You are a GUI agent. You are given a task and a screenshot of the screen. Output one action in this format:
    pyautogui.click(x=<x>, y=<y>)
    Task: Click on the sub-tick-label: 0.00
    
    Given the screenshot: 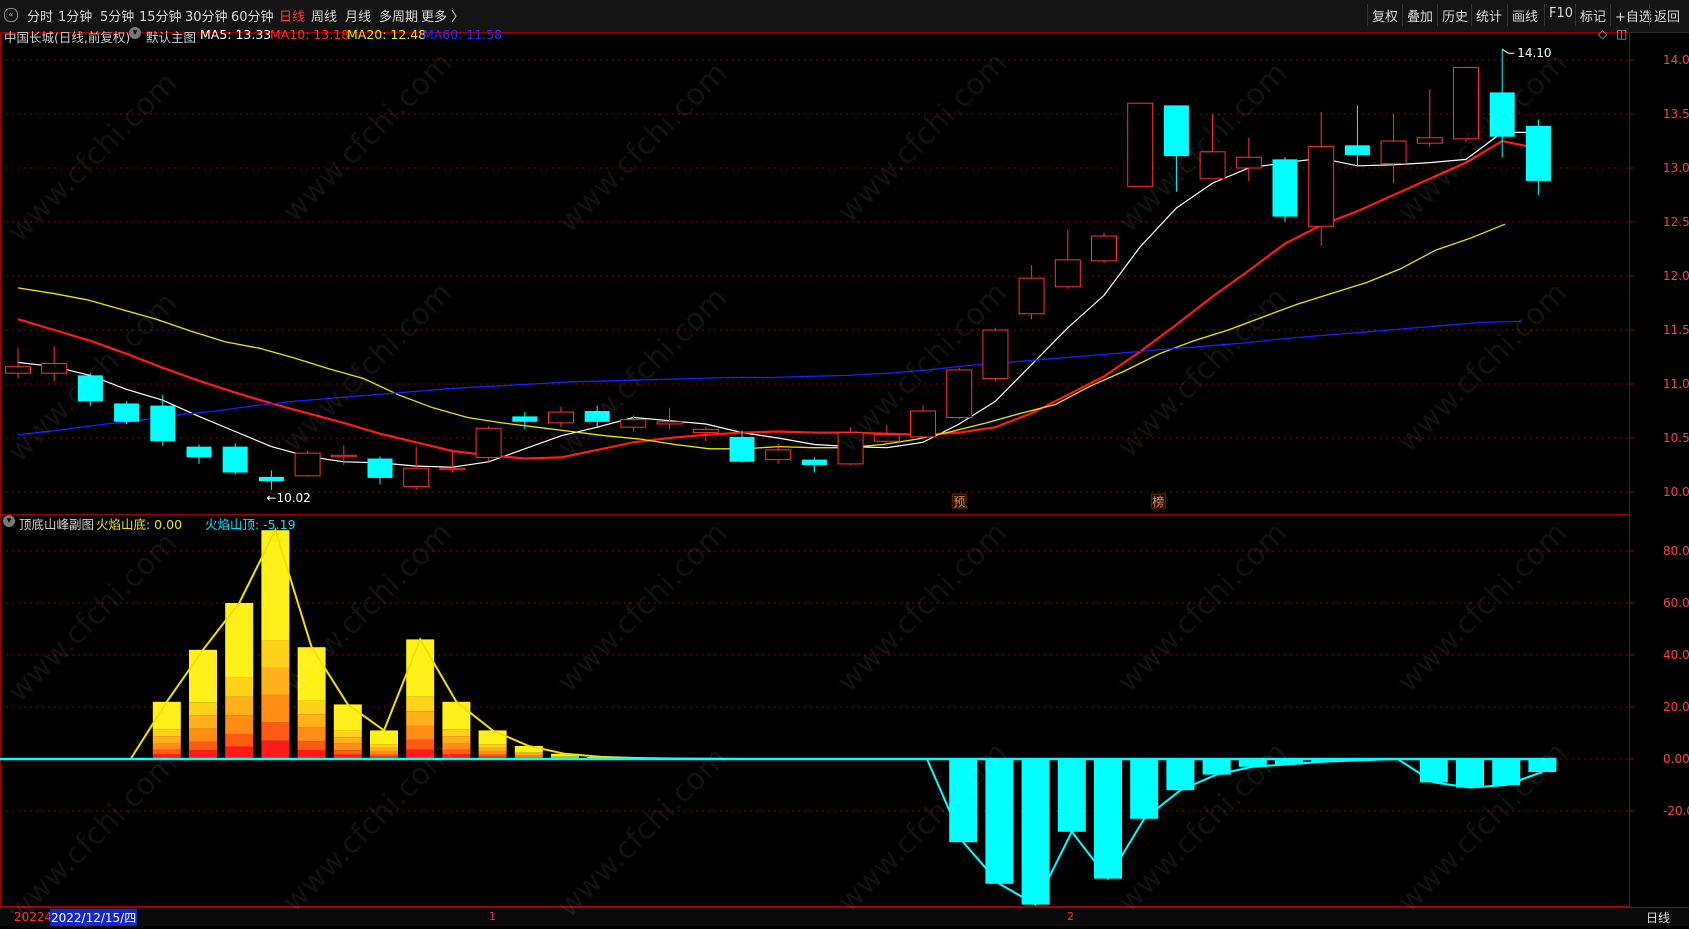 What is the action you would take?
    pyautogui.click(x=1676, y=759)
    